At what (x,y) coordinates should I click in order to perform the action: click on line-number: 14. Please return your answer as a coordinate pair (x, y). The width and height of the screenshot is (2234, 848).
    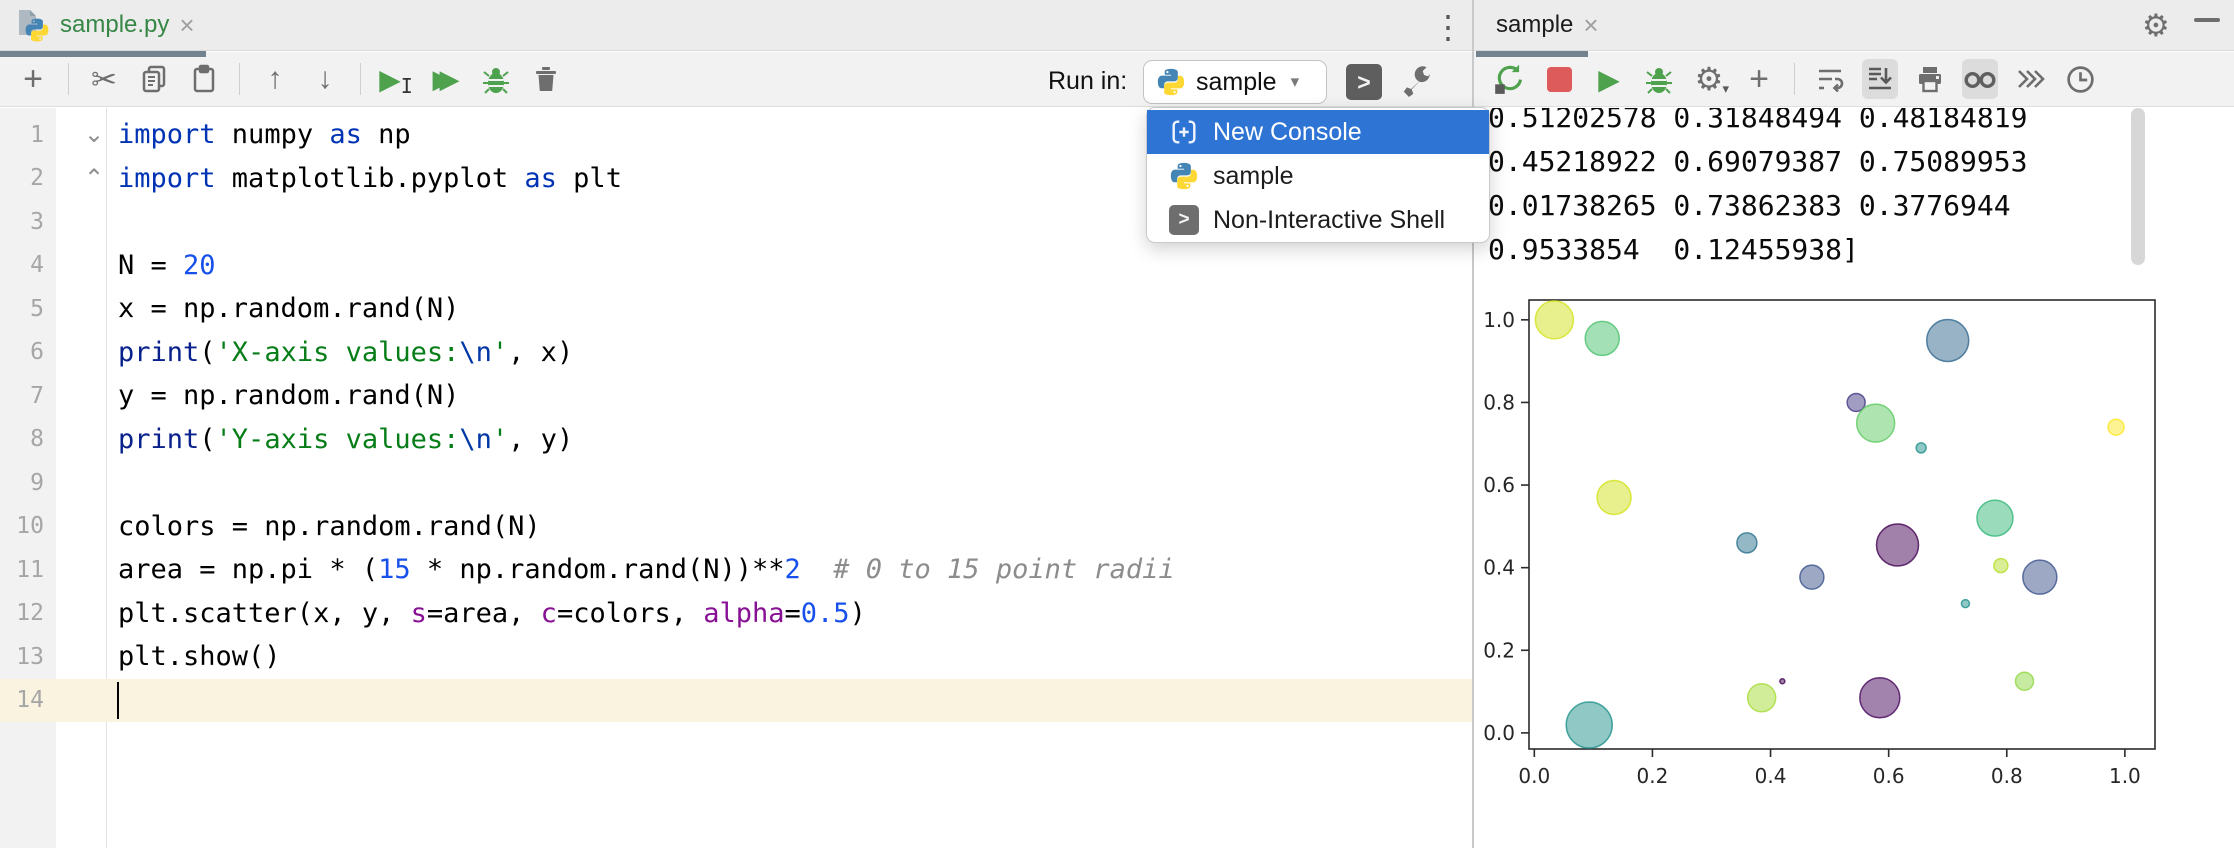
    Looking at the image, I should click on (22, 700).